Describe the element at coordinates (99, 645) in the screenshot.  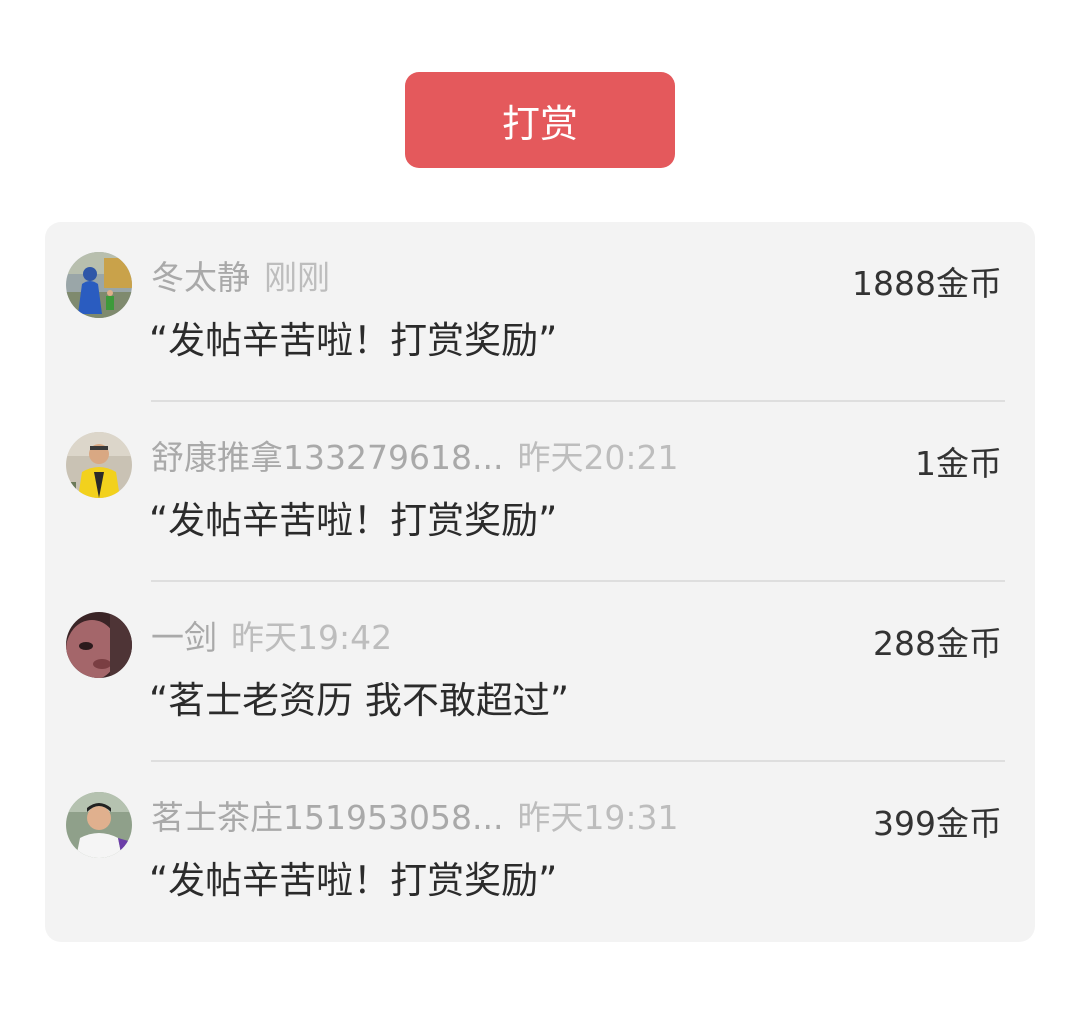
I see `avatar-face-closeup-icon` at that location.